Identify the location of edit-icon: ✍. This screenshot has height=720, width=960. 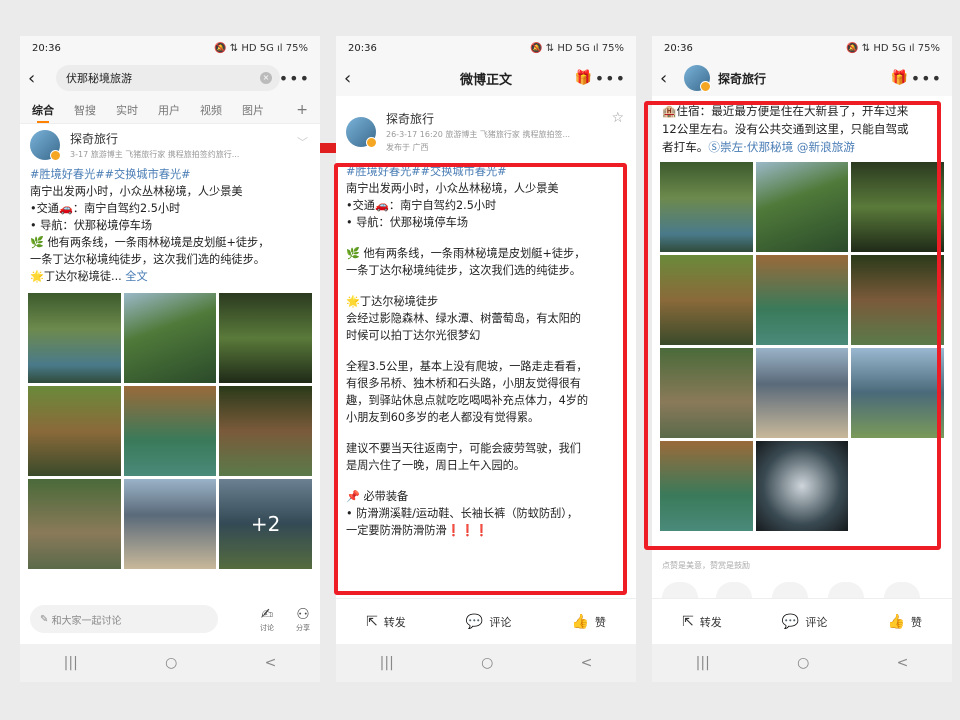
(267, 614).